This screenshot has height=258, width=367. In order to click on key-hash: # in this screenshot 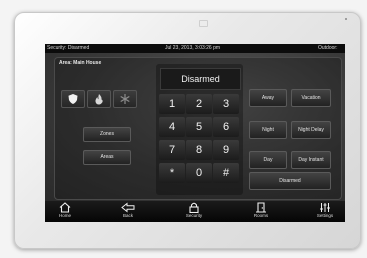, I will do `click(226, 173)`.